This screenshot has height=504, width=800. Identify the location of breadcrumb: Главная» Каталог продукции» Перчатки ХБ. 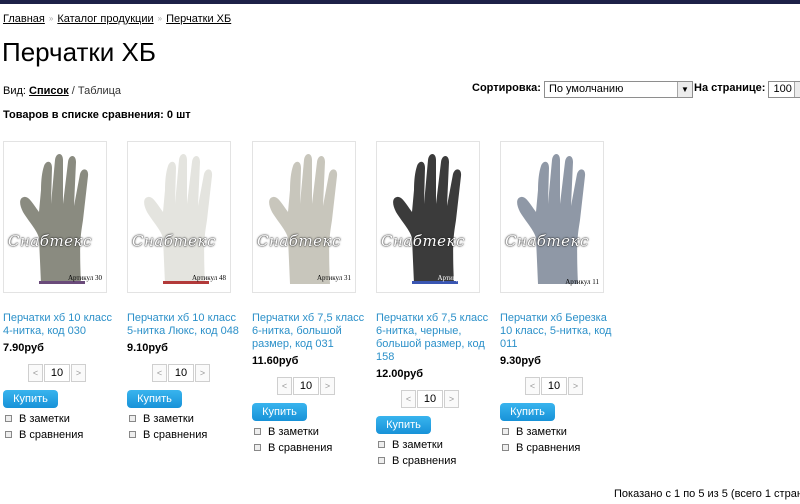
(117, 19).